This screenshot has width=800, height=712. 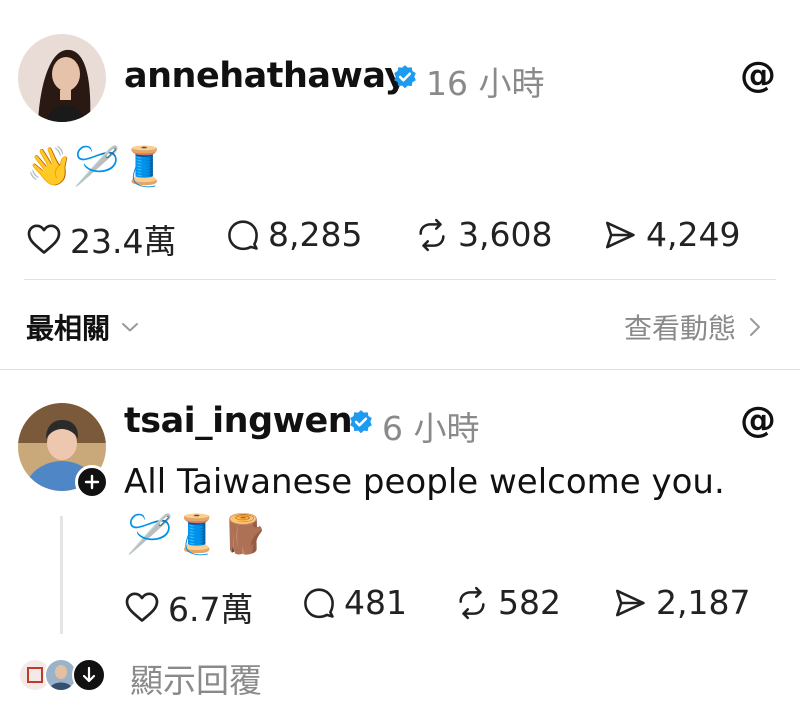 I want to click on chevron-right-icon, so click(x=755, y=327).